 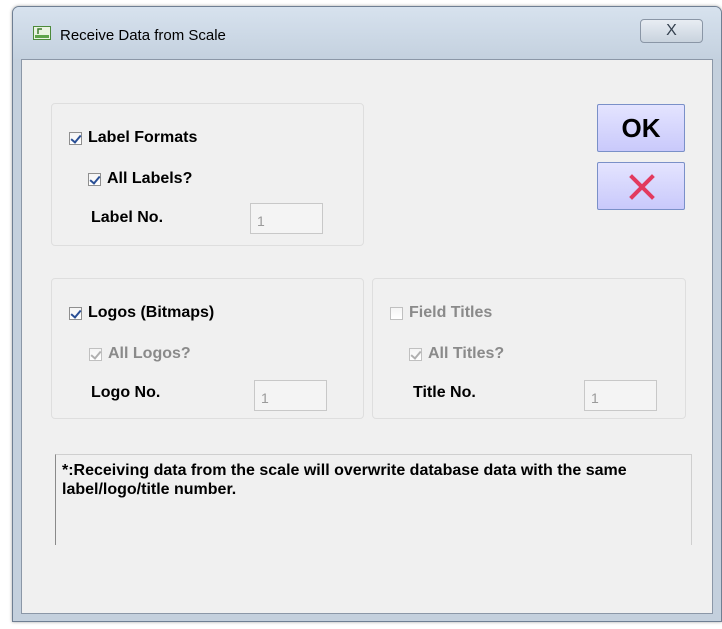 I want to click on label-no-input: 1, so click(x=286, y=218).